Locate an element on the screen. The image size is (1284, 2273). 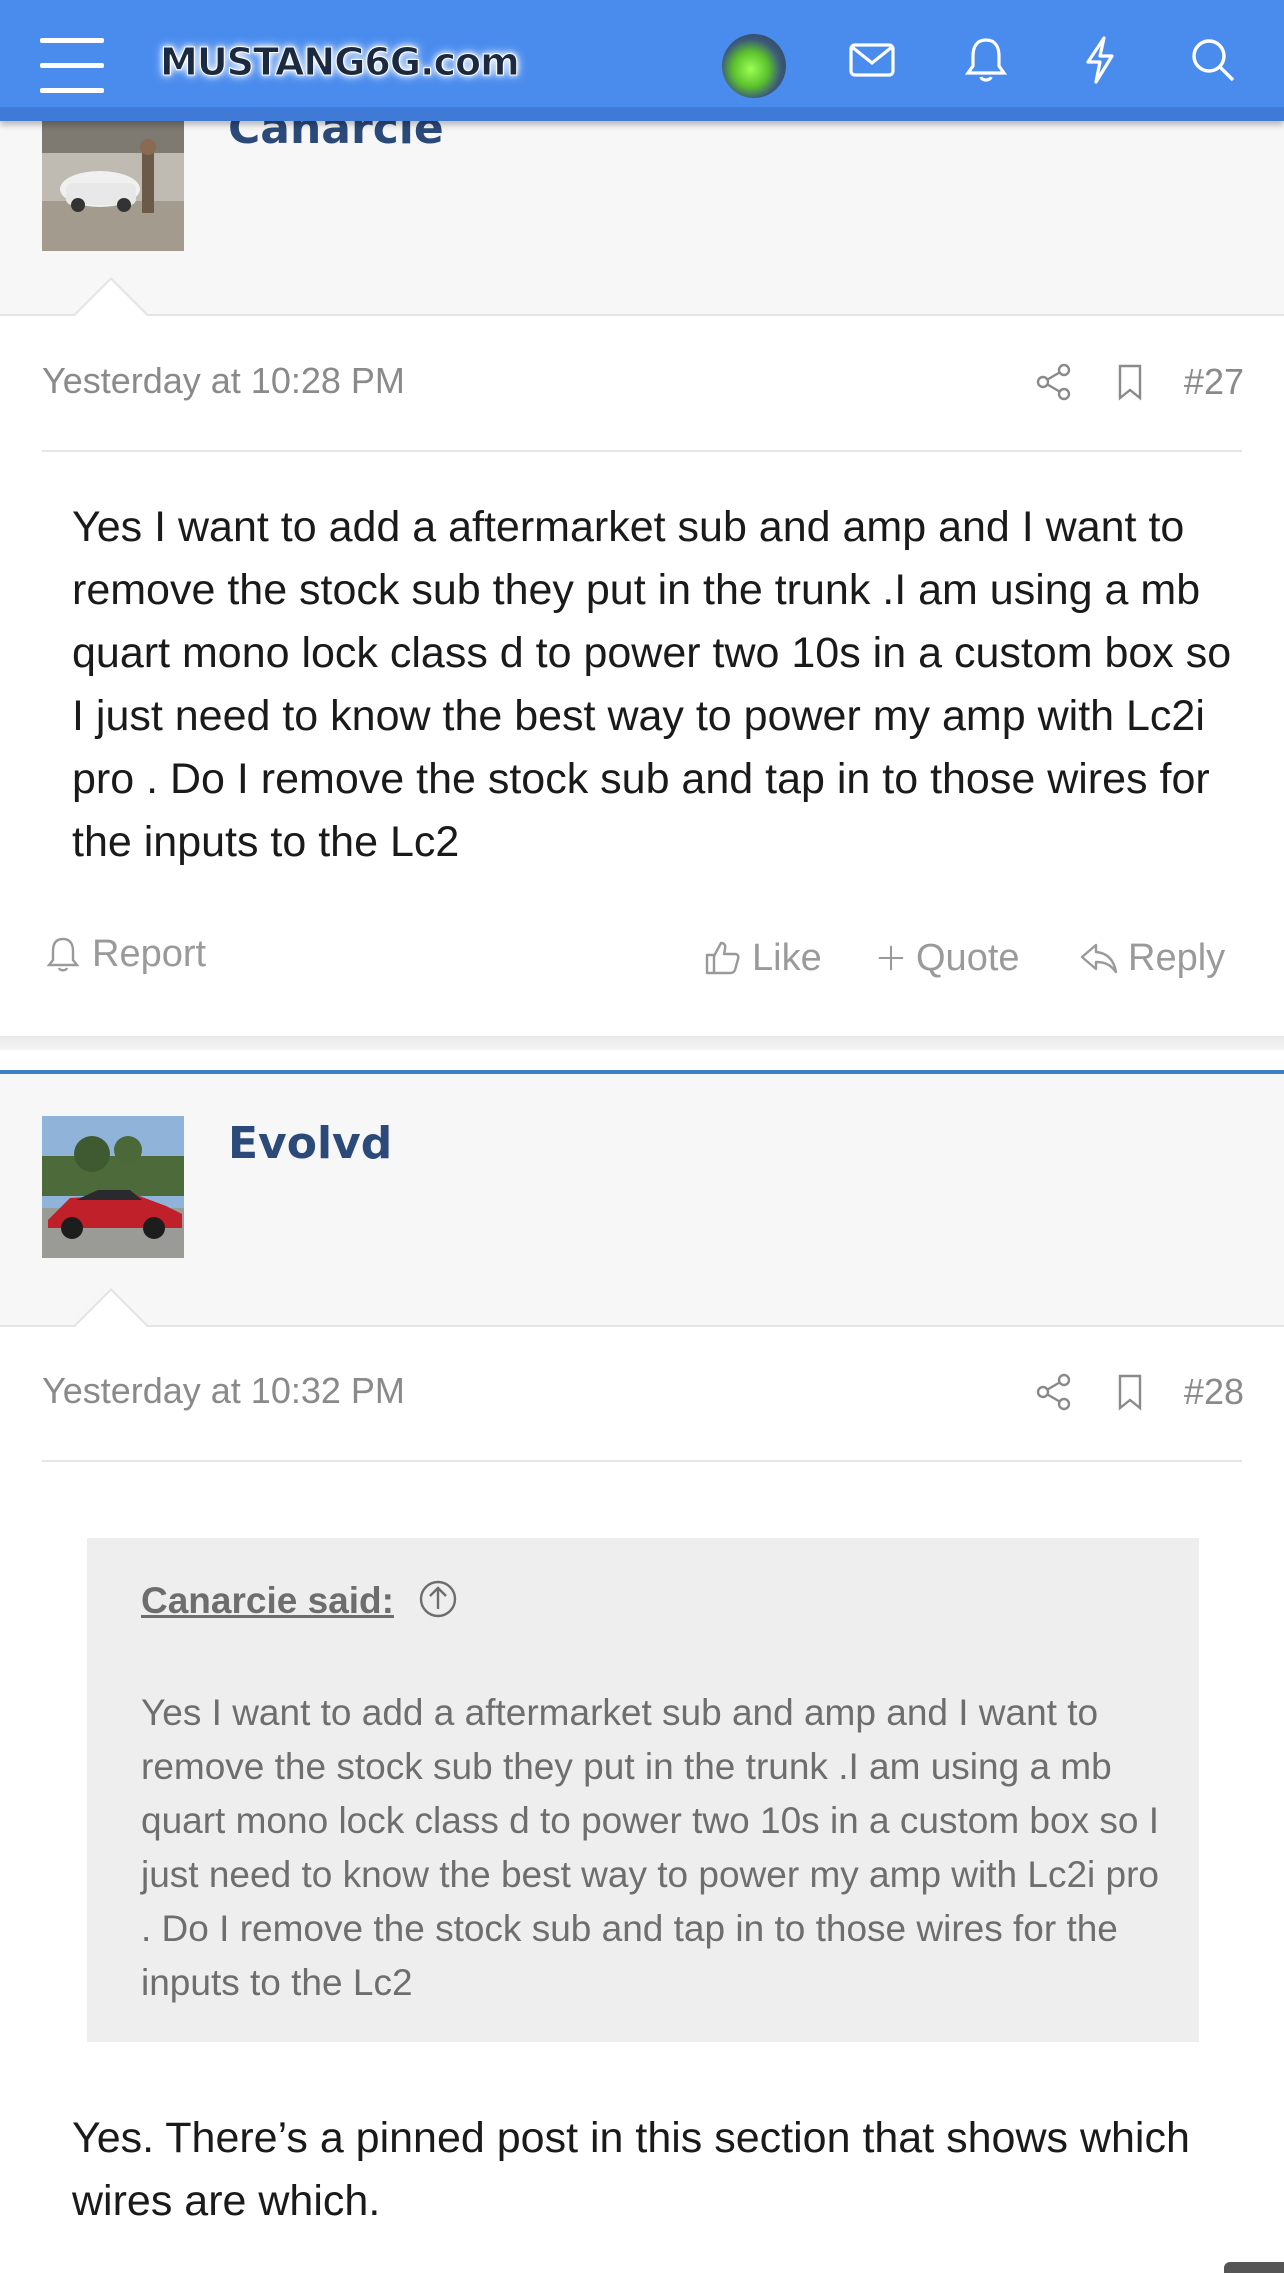
like-button: Like is located at coordinates (762, 958).